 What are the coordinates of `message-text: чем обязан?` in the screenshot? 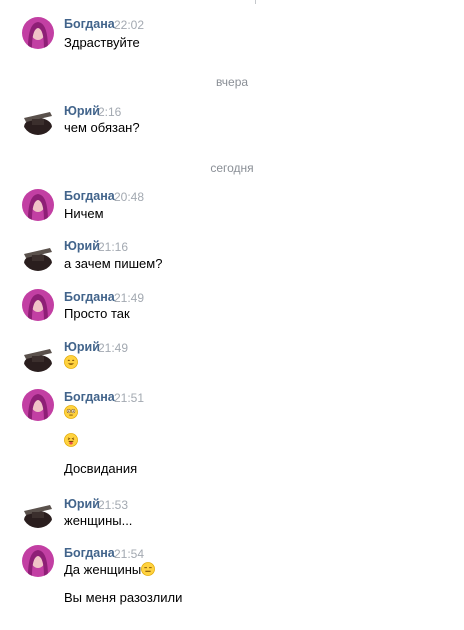 It's located at (102, 127).